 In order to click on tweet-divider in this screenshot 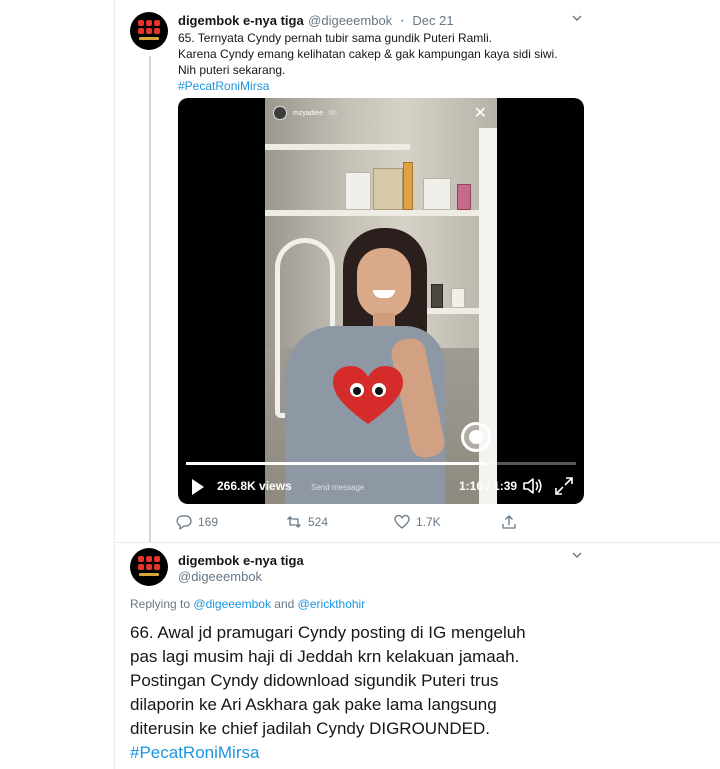, I will do `click(417, 542)`.